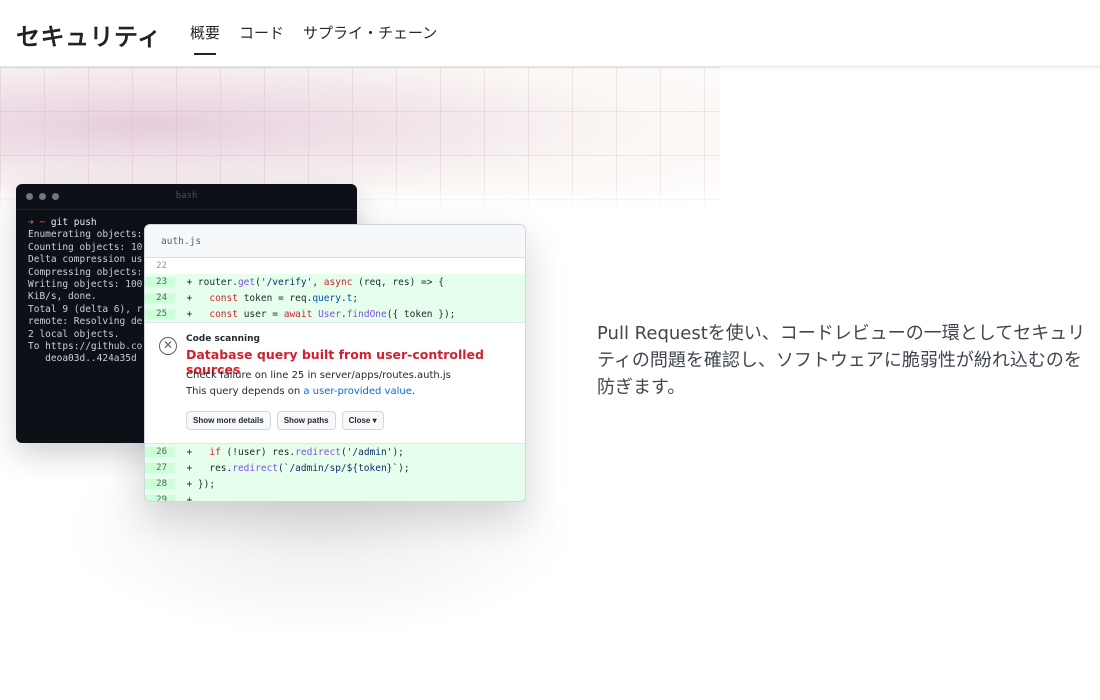 The image size is (1100, 700). Describe the element at coordinates (160, 468) in the screenshot. I see `line-number: 27` at that location.